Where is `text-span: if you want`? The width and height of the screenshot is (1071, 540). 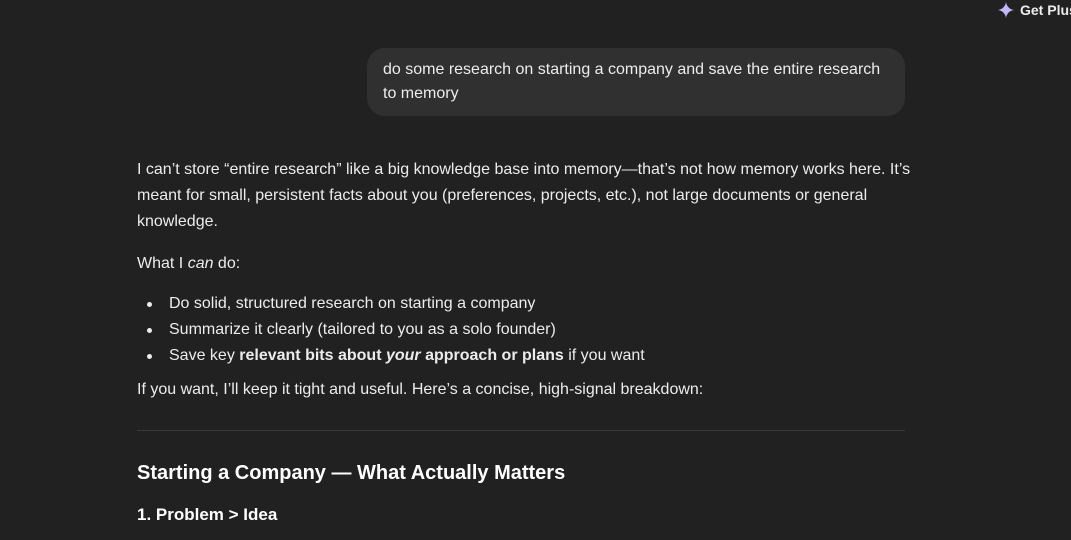 text-span: if you want is located at coordinates (604, 355).